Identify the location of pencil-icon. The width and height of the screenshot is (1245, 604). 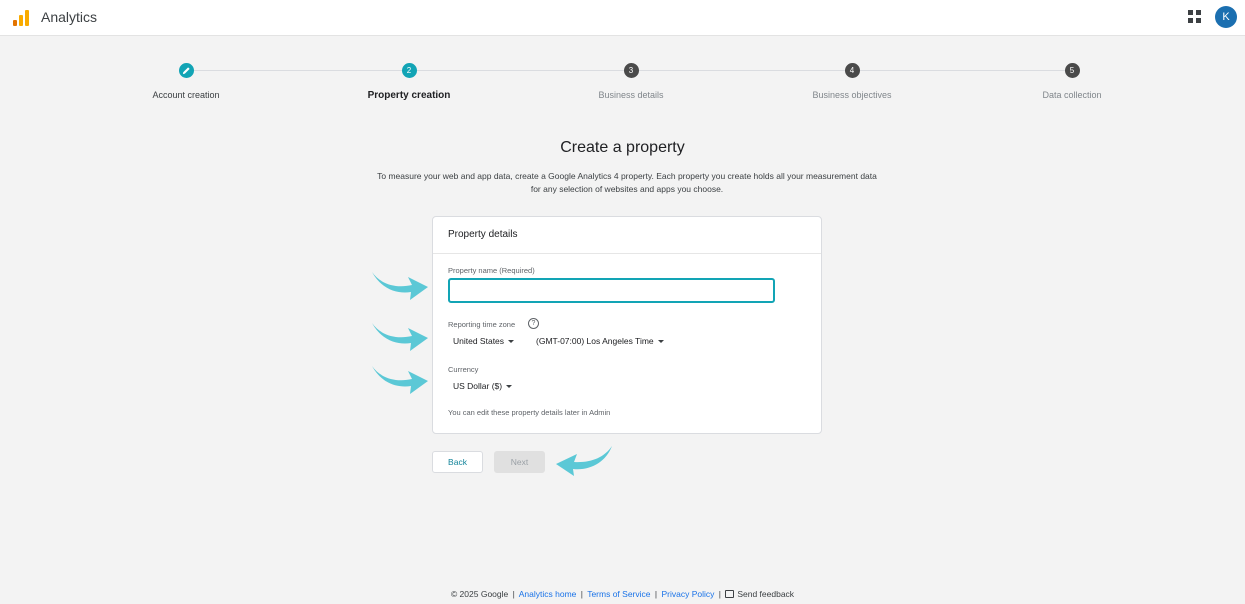
(186, 71).